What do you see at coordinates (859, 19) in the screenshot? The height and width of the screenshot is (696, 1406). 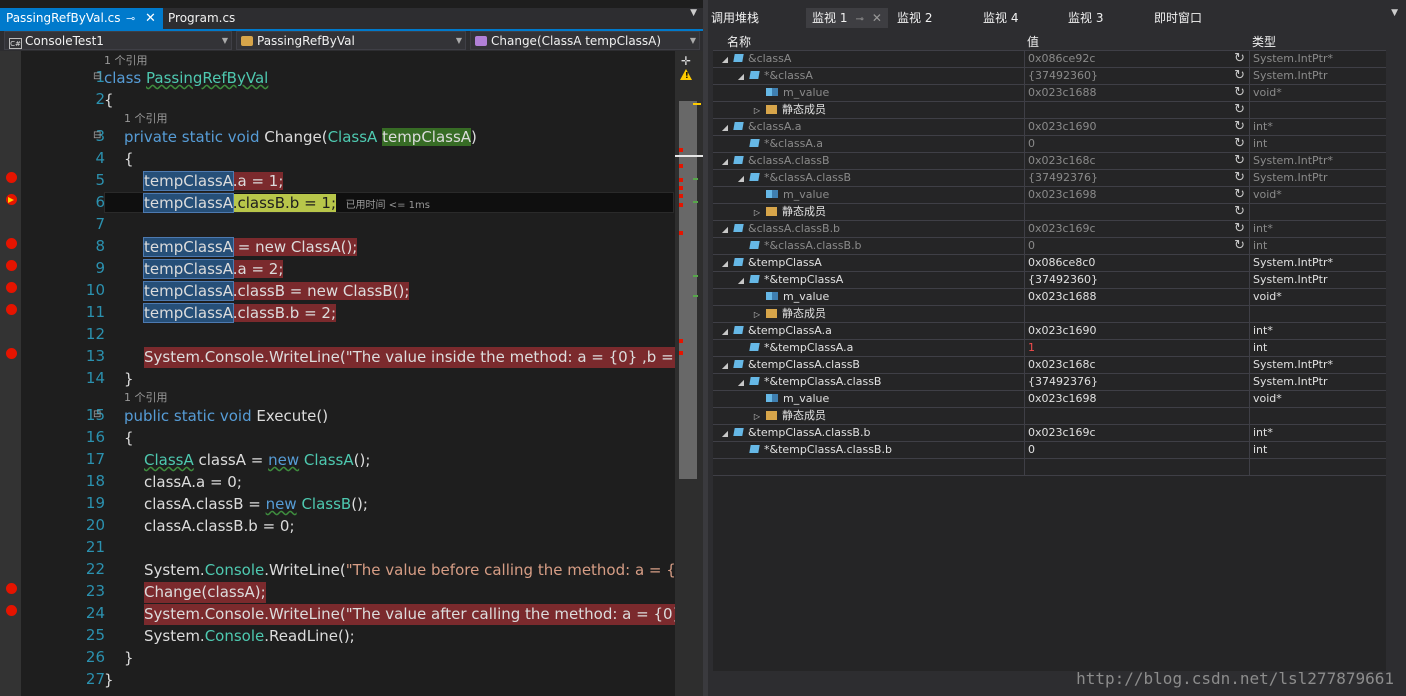 I see `pin-icon: ⊸` at bounding box center [859, 19].